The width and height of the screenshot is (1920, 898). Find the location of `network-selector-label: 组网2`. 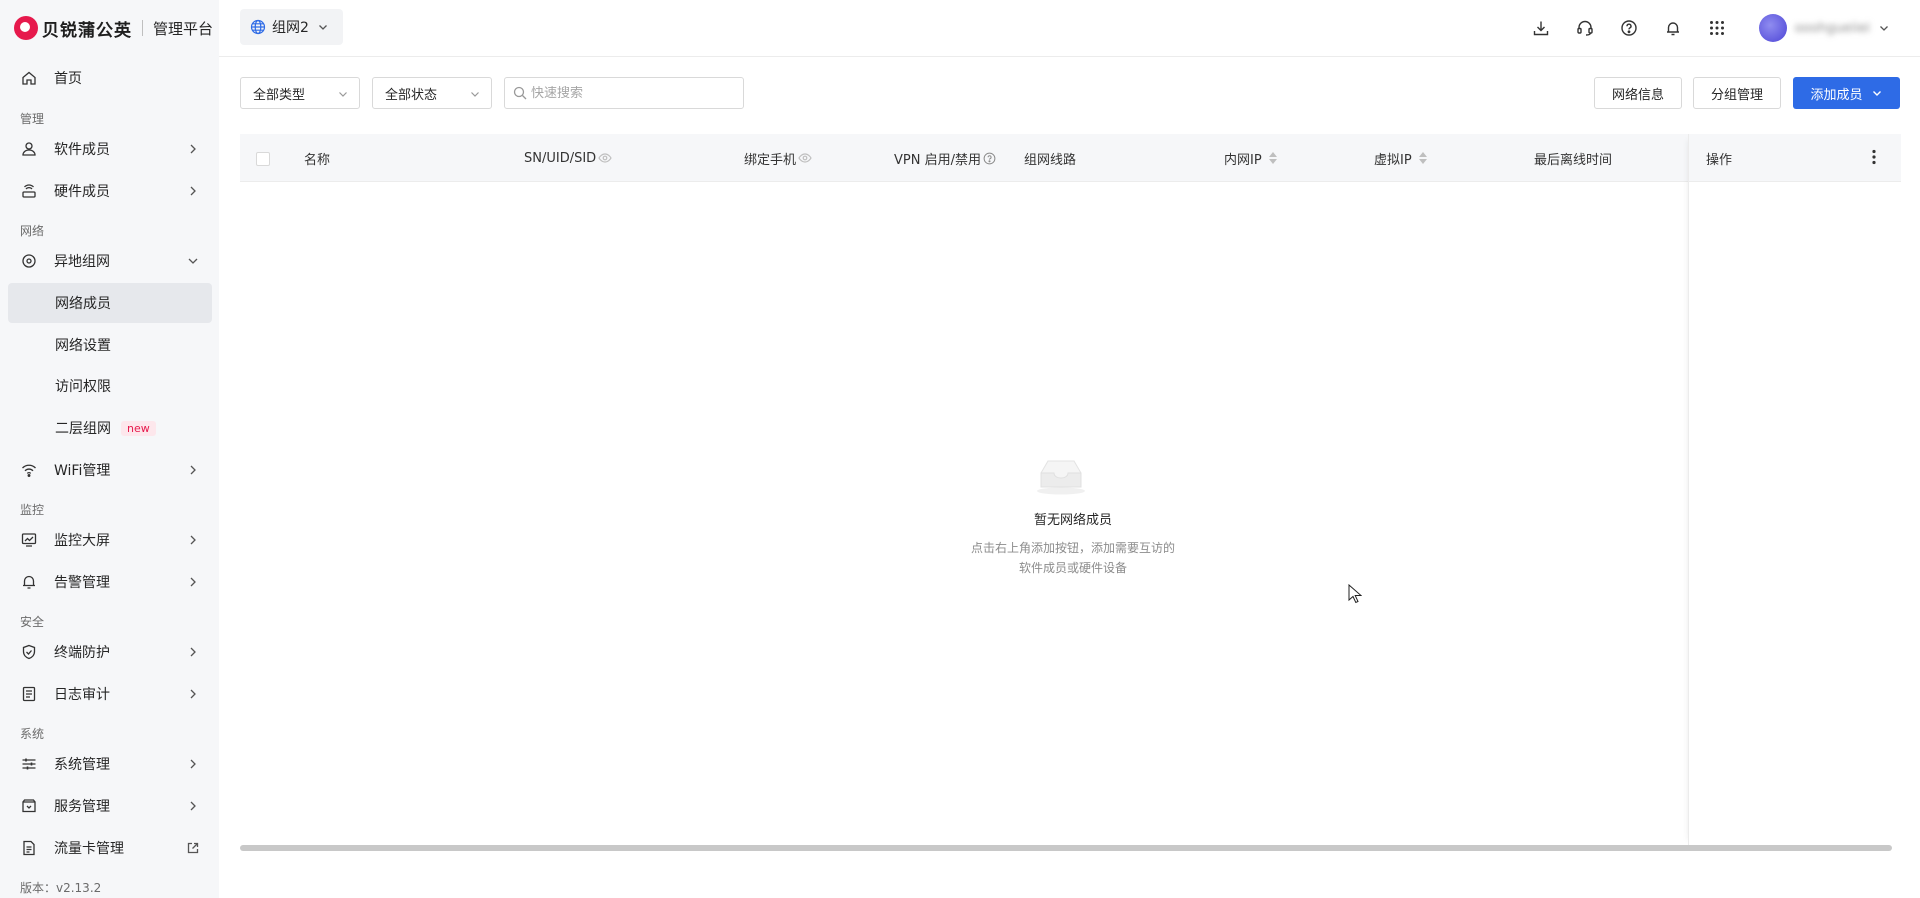

network-selector-label: 组网2 is located at coordinates (290, 28).